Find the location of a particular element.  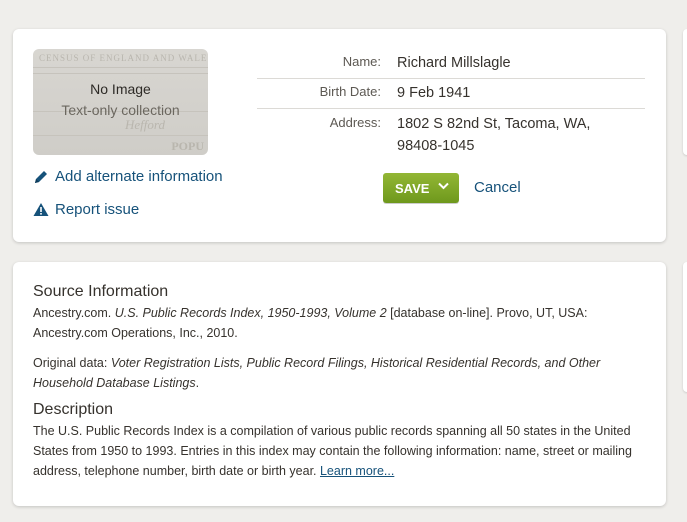

report-issue-link: Report issue is located at coordinates (86, 209).